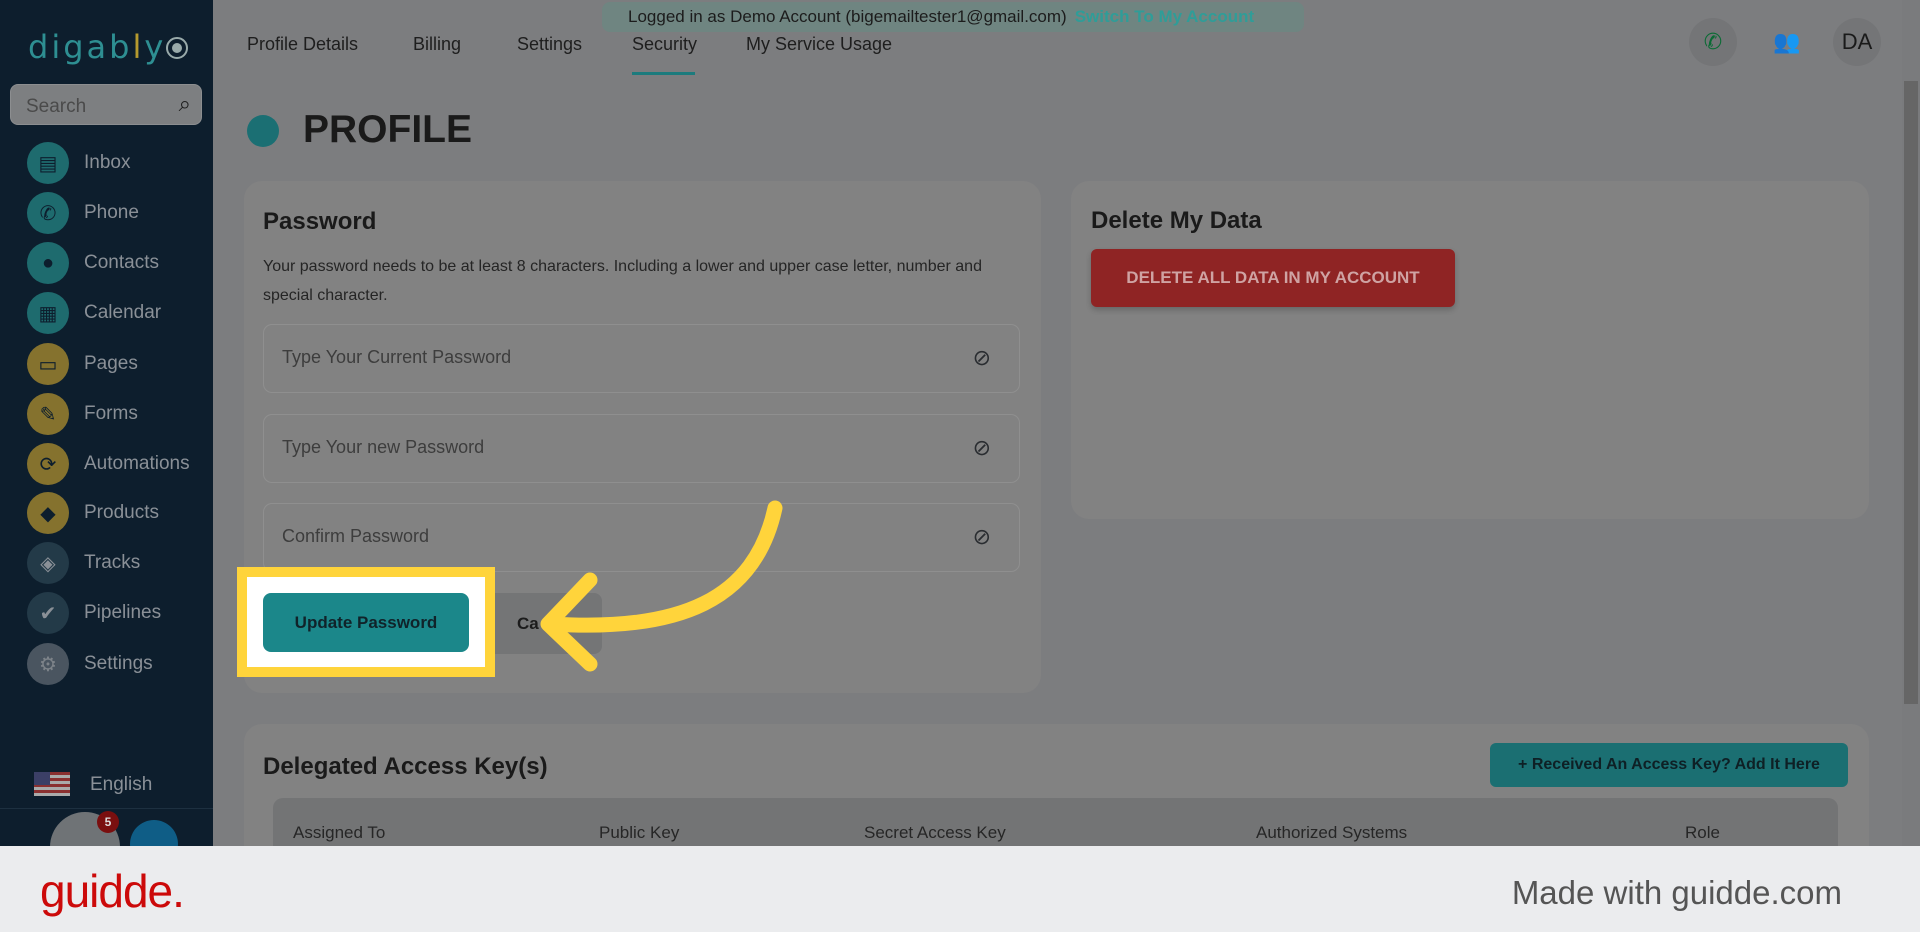 The height and width of the screenshot is (932, 1920). What do you see at coordinates (1911, 392) in the screenshot?
I see `scrollbar-thumb` at bounding box center [1911, 392].